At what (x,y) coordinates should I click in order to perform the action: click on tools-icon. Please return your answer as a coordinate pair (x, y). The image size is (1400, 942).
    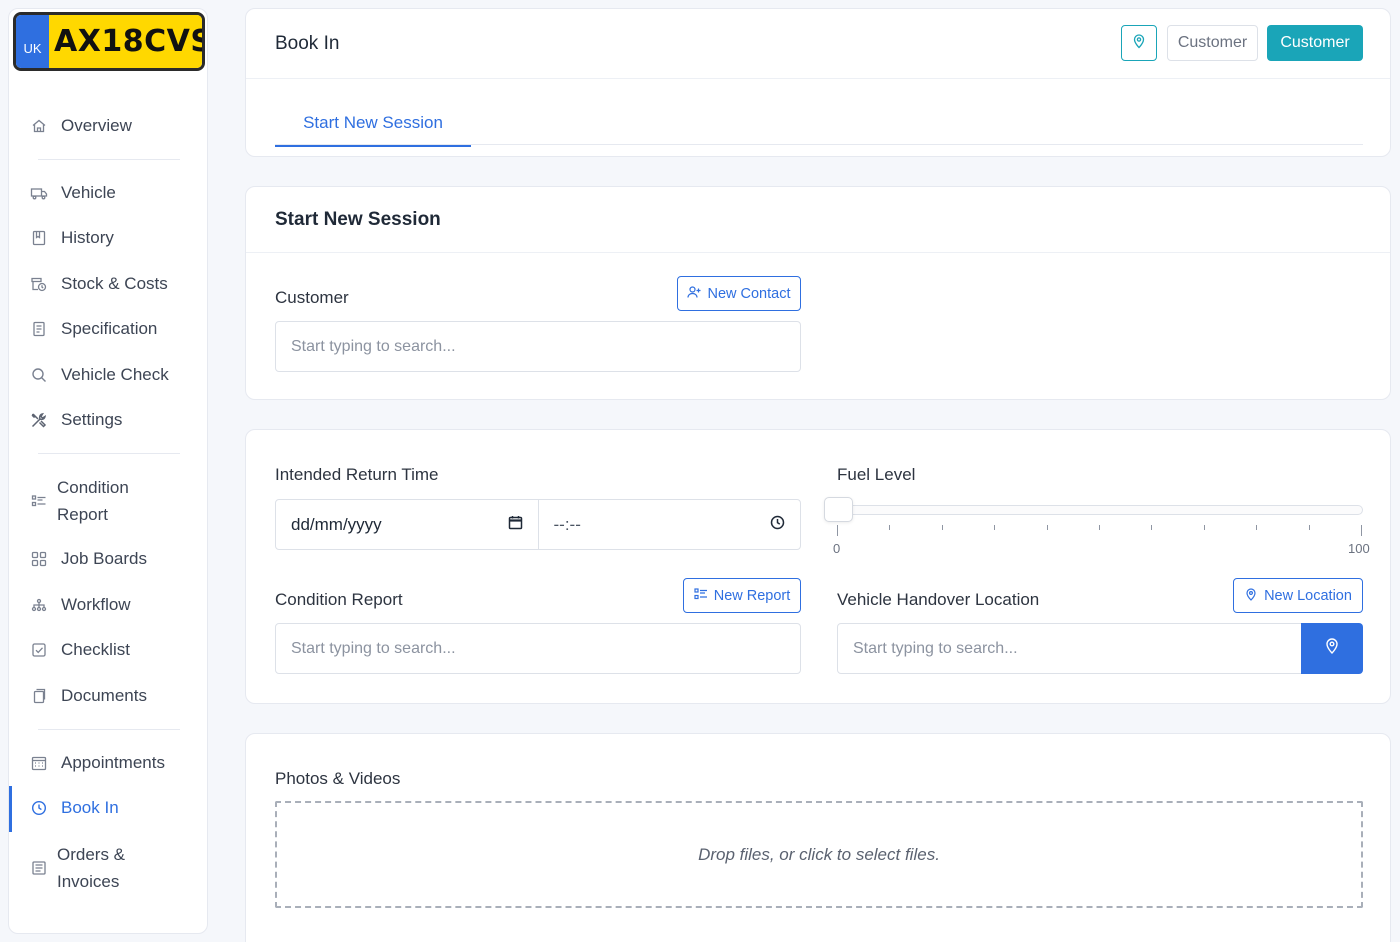
    Looking at the image, I should click on (39, 420).